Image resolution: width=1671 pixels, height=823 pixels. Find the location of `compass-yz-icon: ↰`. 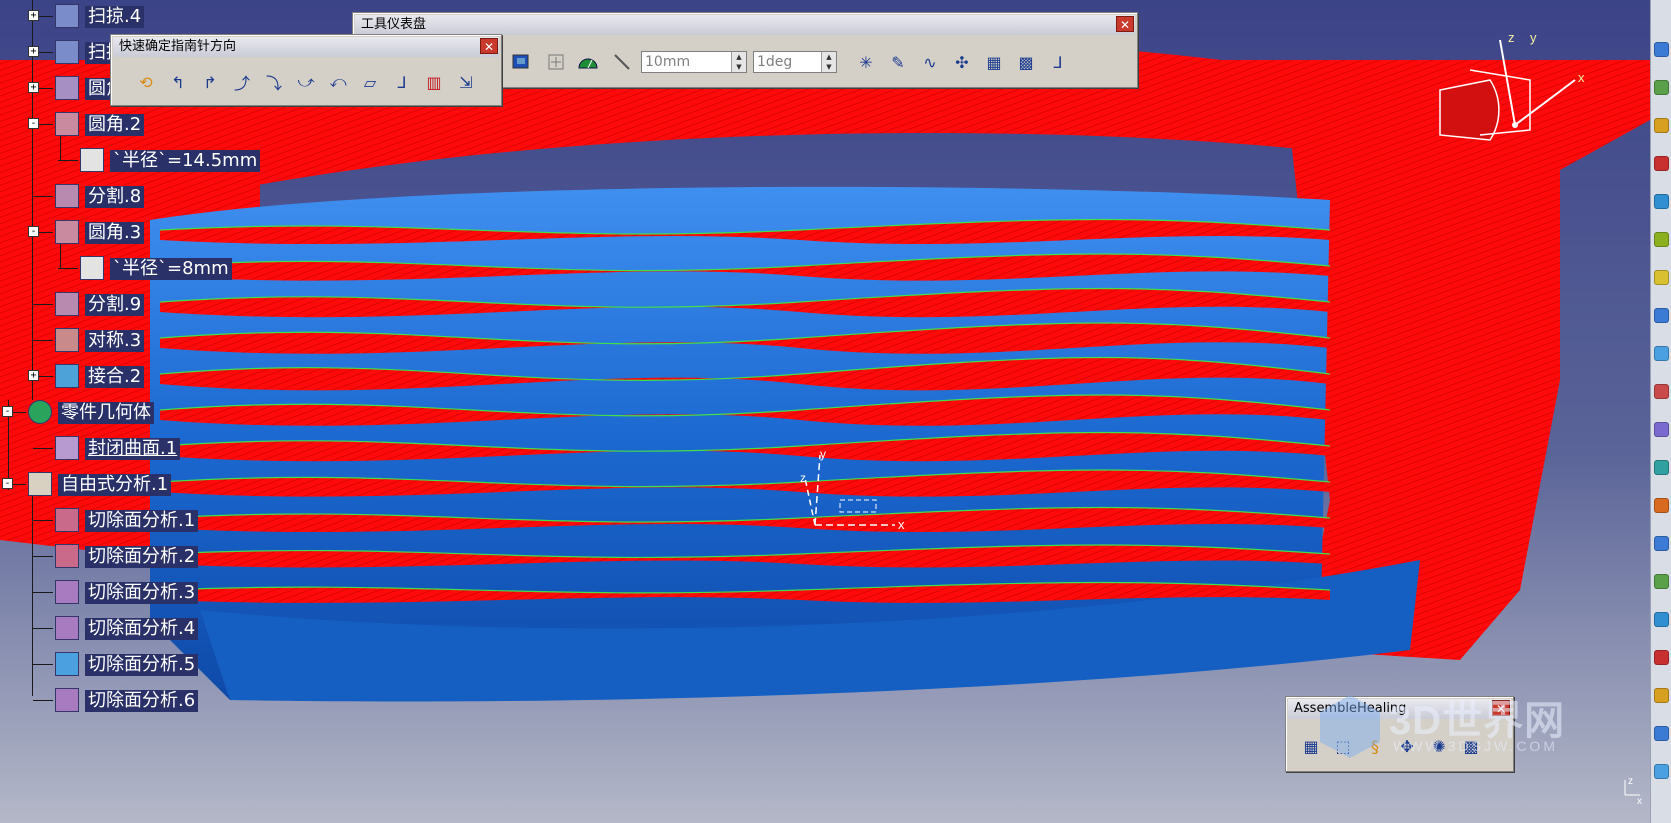

compass-yz-icon: ↰ is located at coordinates (178, 82).